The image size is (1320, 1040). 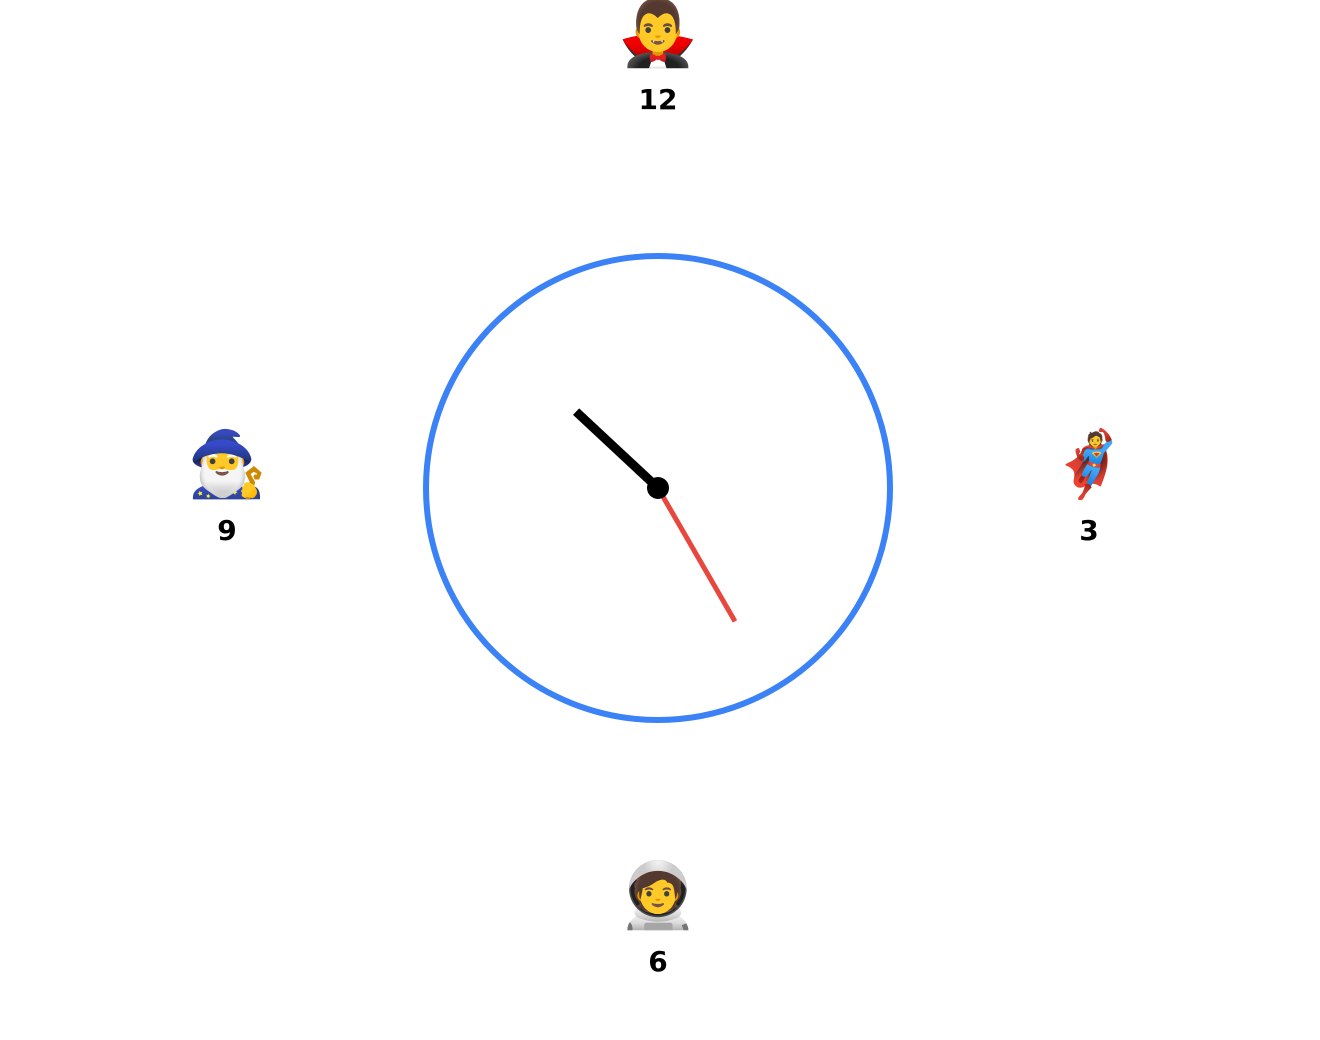 I want to click on clock-center, so click(x=658, y=488).